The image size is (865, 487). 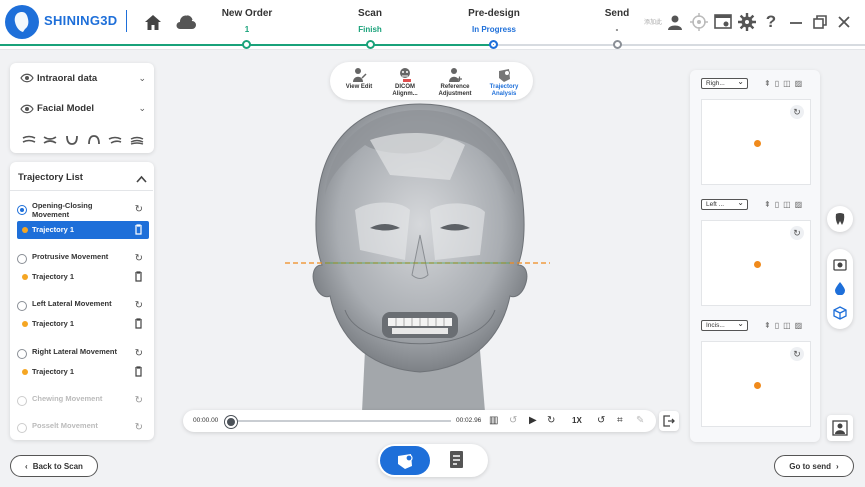 What do you see at coordinates (551, 420) in the screenshot?
I see `forward-icon: ↻` at bounding box center [551, 420].